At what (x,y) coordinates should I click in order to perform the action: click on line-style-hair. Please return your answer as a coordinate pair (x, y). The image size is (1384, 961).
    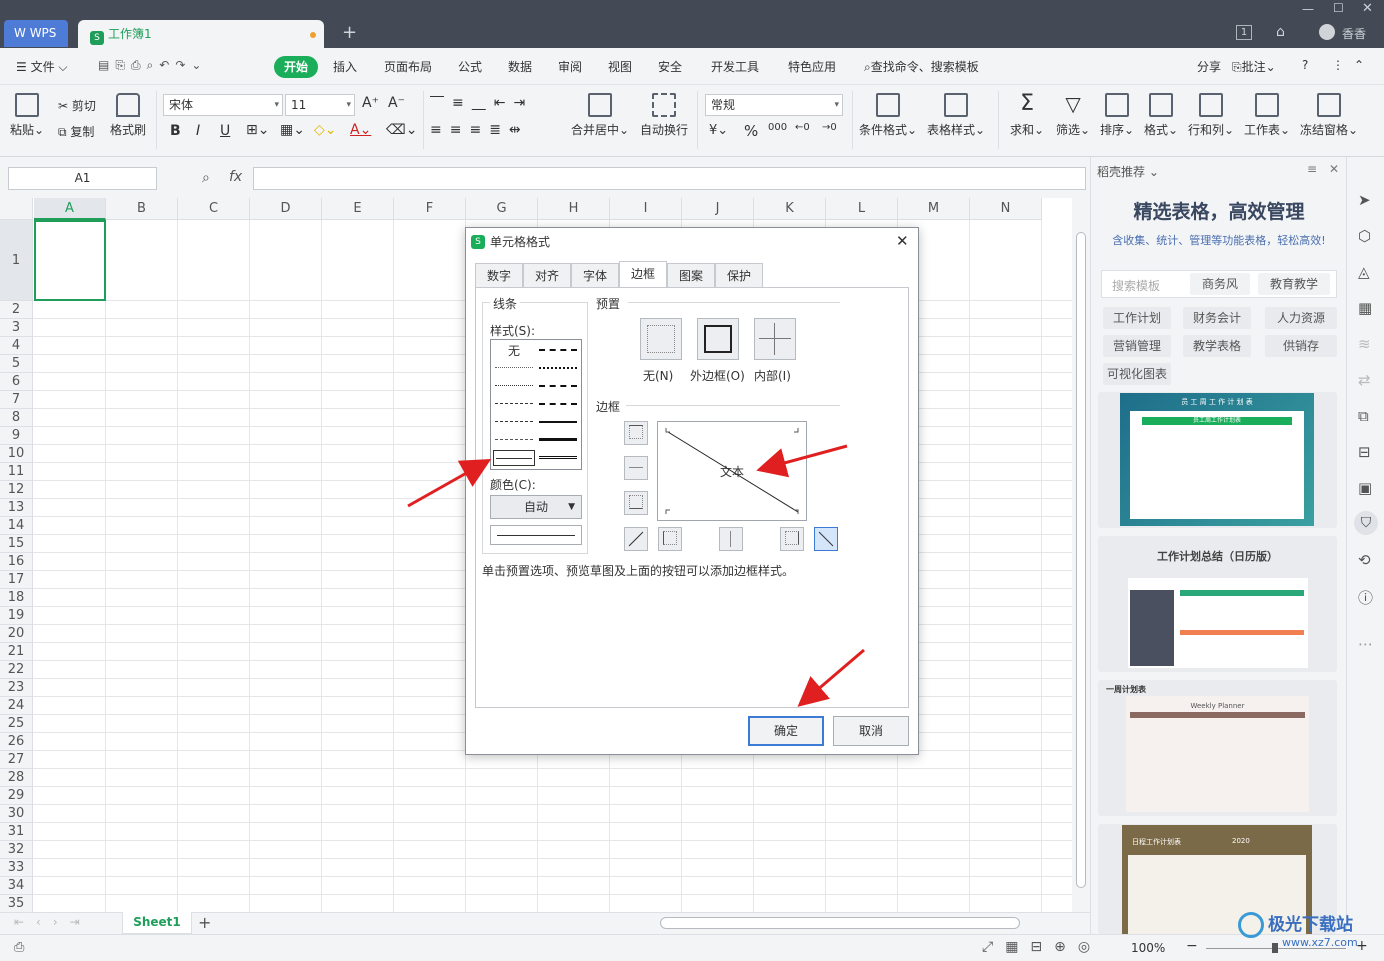
    Looking at the image, I should click on (514, 367).